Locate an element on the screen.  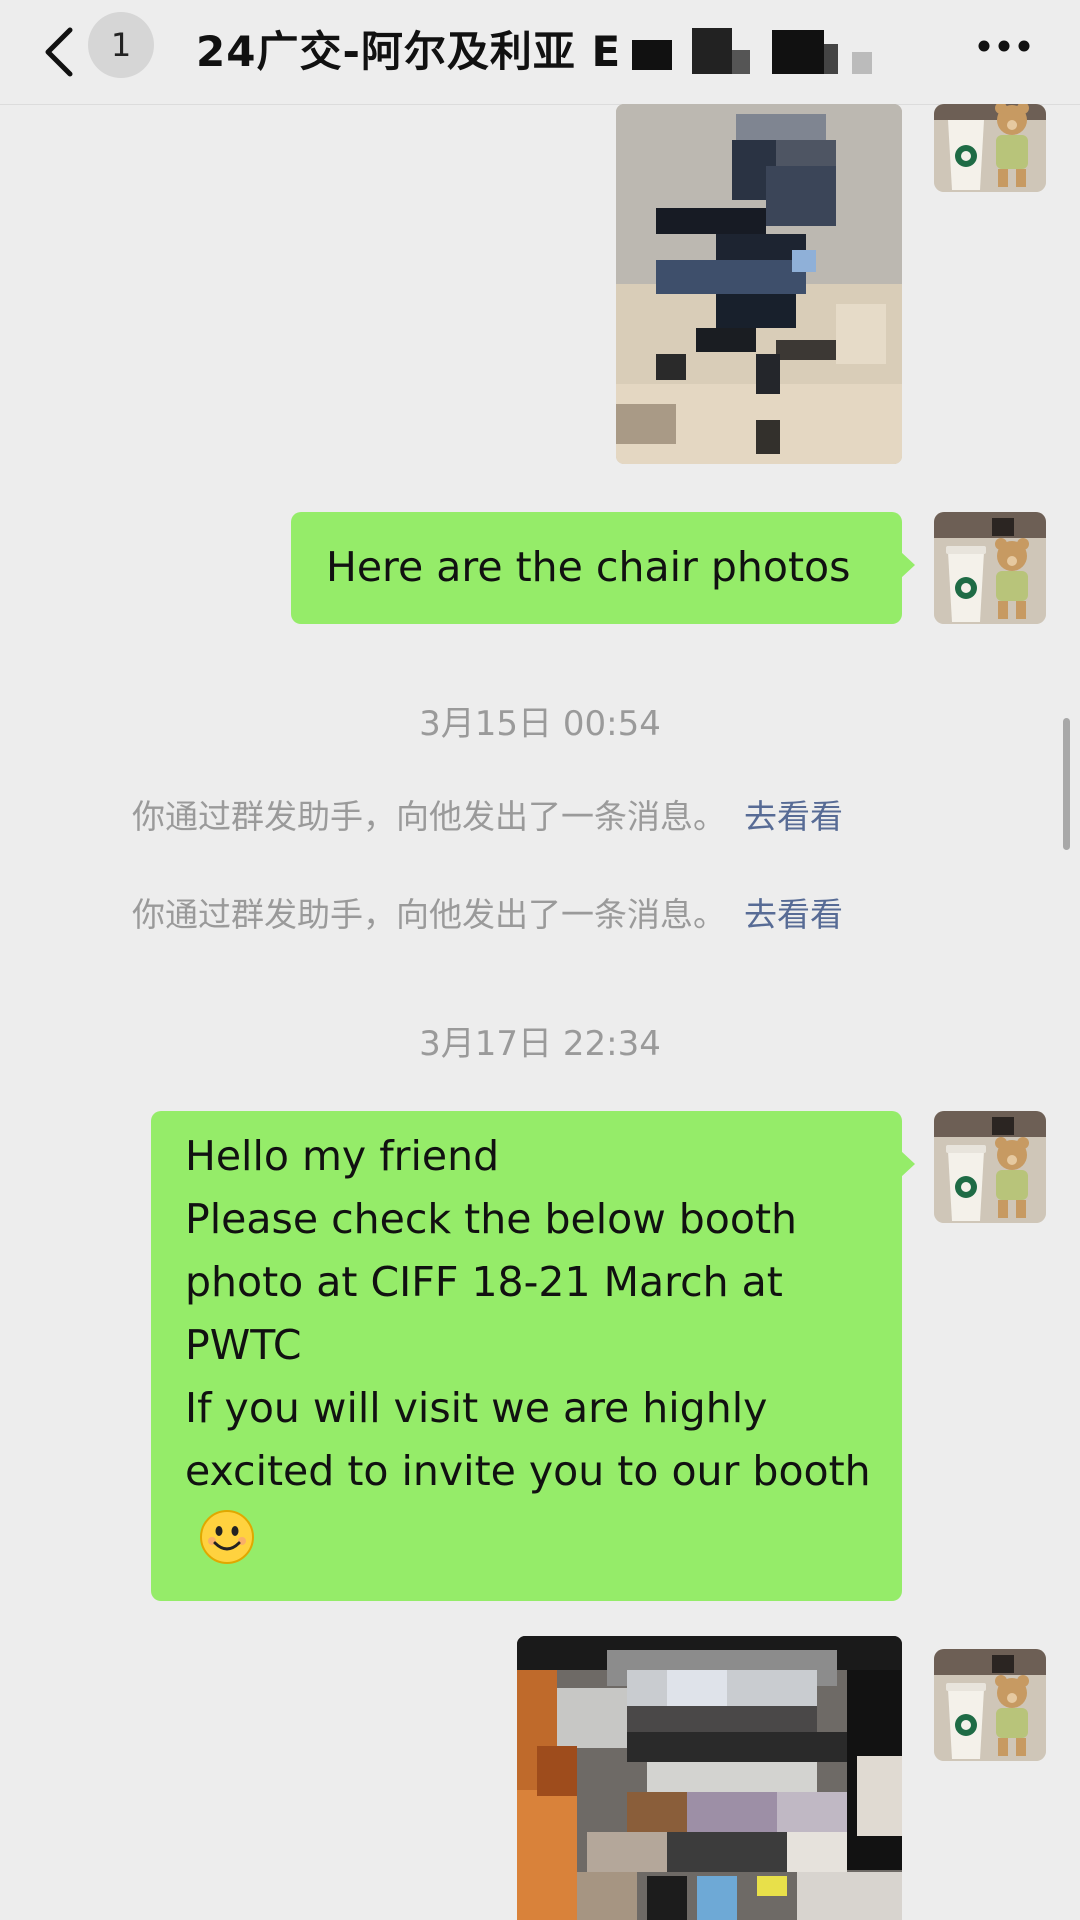
message-line: photo at CIFF 18-21 March at is located at coordinates (484, 1282).